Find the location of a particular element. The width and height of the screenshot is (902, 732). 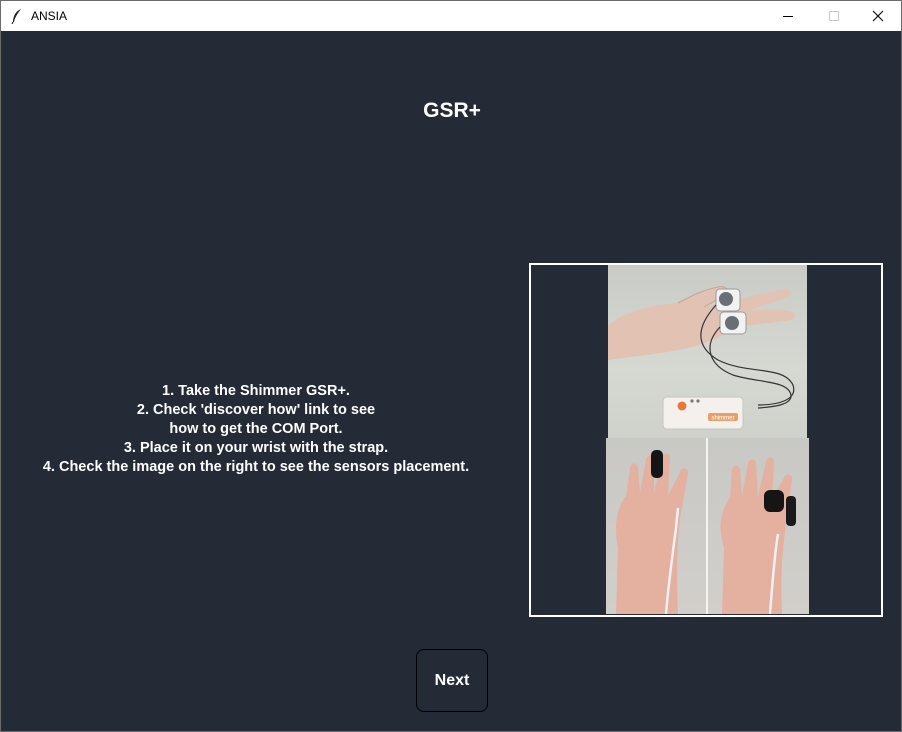

page-title: GSR+ is located at coordinates (452, 110).